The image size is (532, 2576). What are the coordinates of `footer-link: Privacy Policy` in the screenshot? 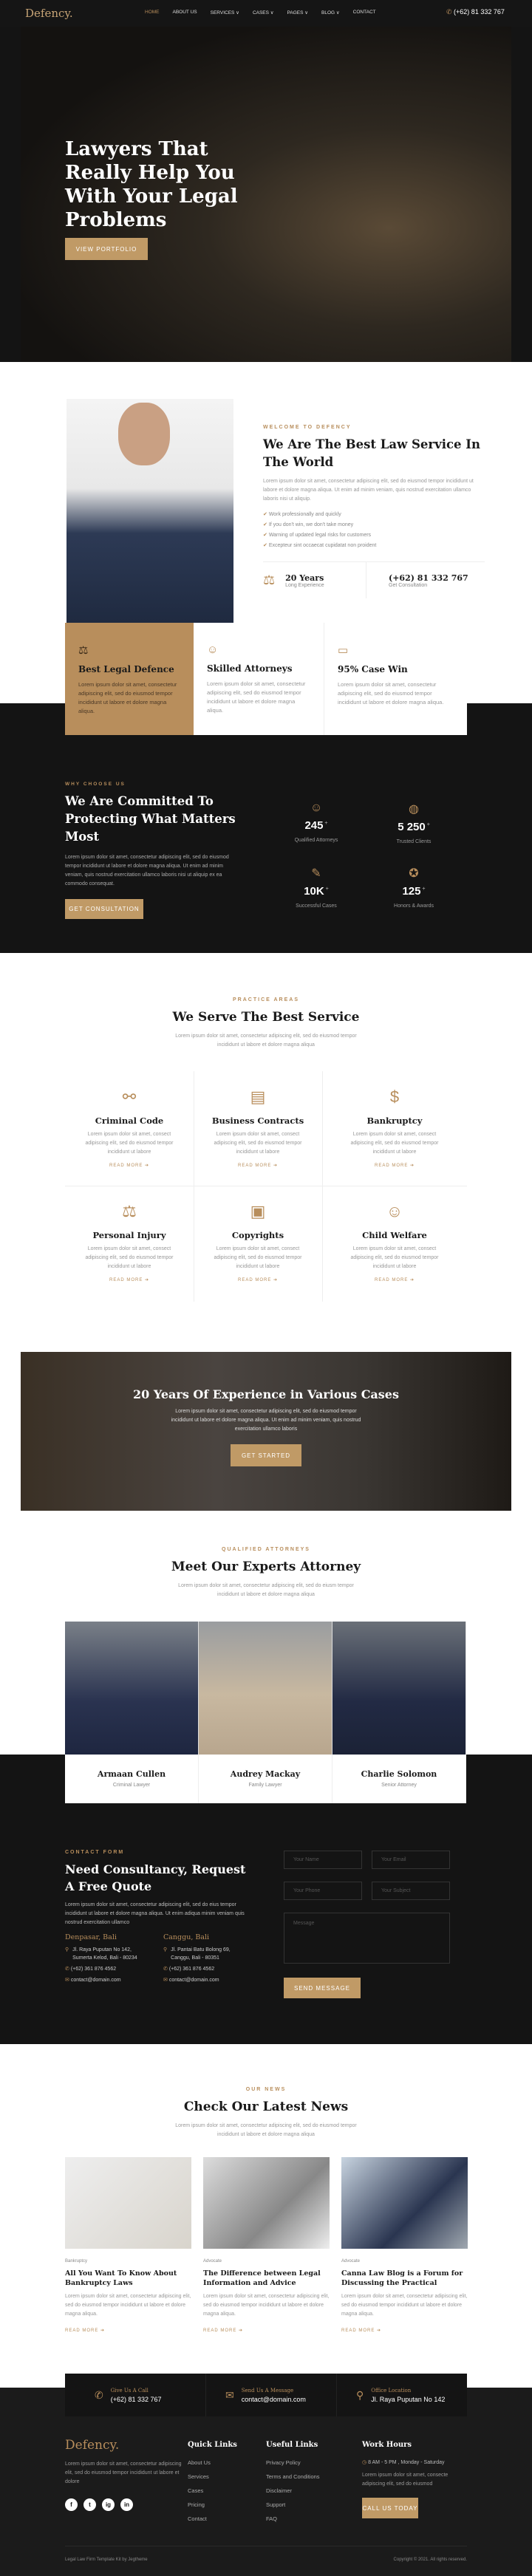 It's located at (293, 2462).